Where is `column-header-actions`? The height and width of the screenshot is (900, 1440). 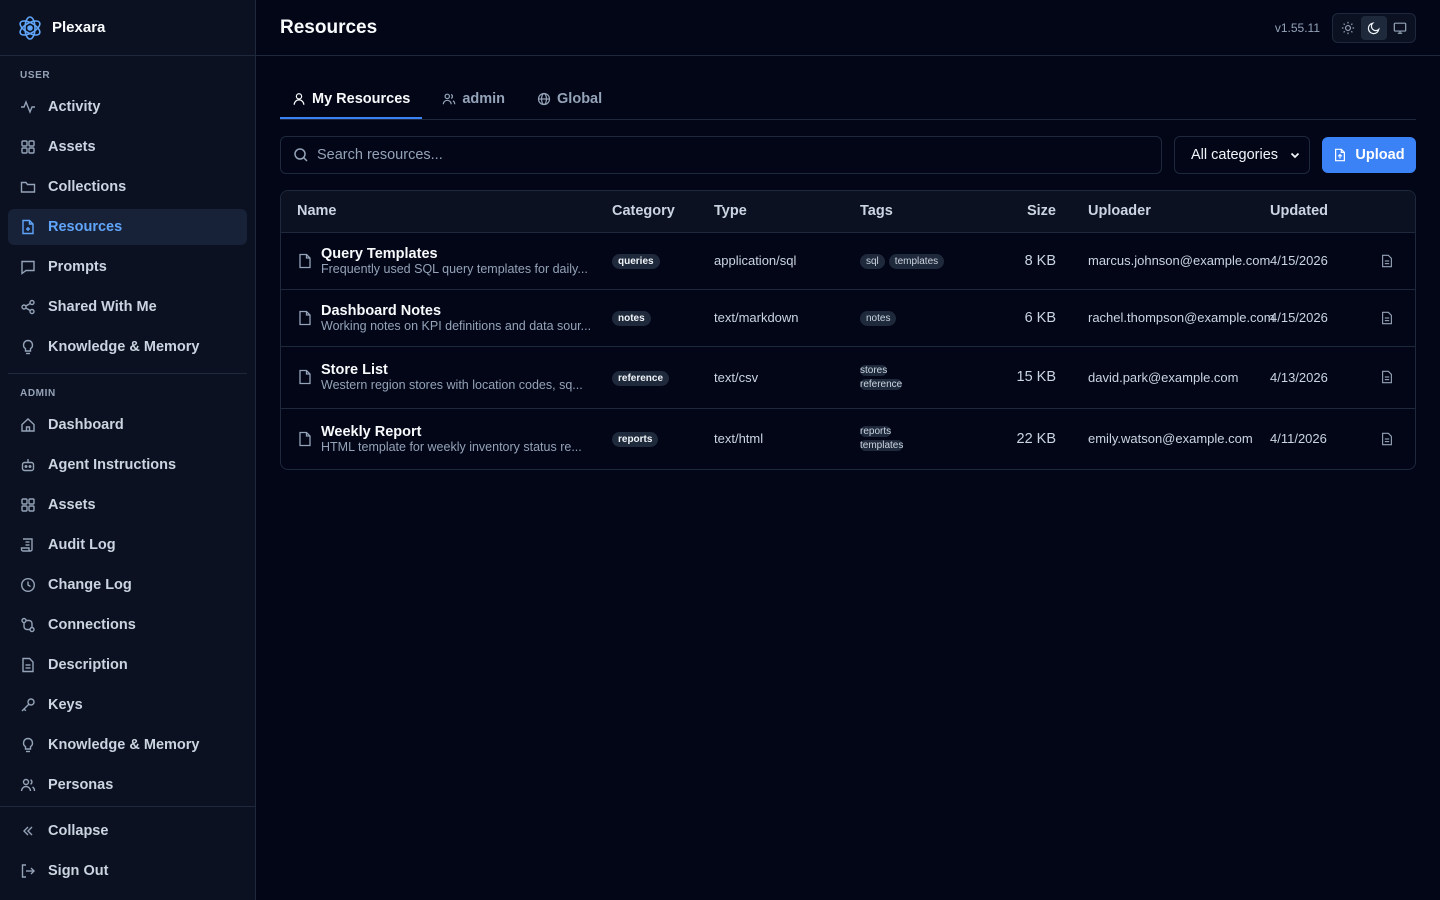 column-header-actions is located at coordinates (1386, 212).